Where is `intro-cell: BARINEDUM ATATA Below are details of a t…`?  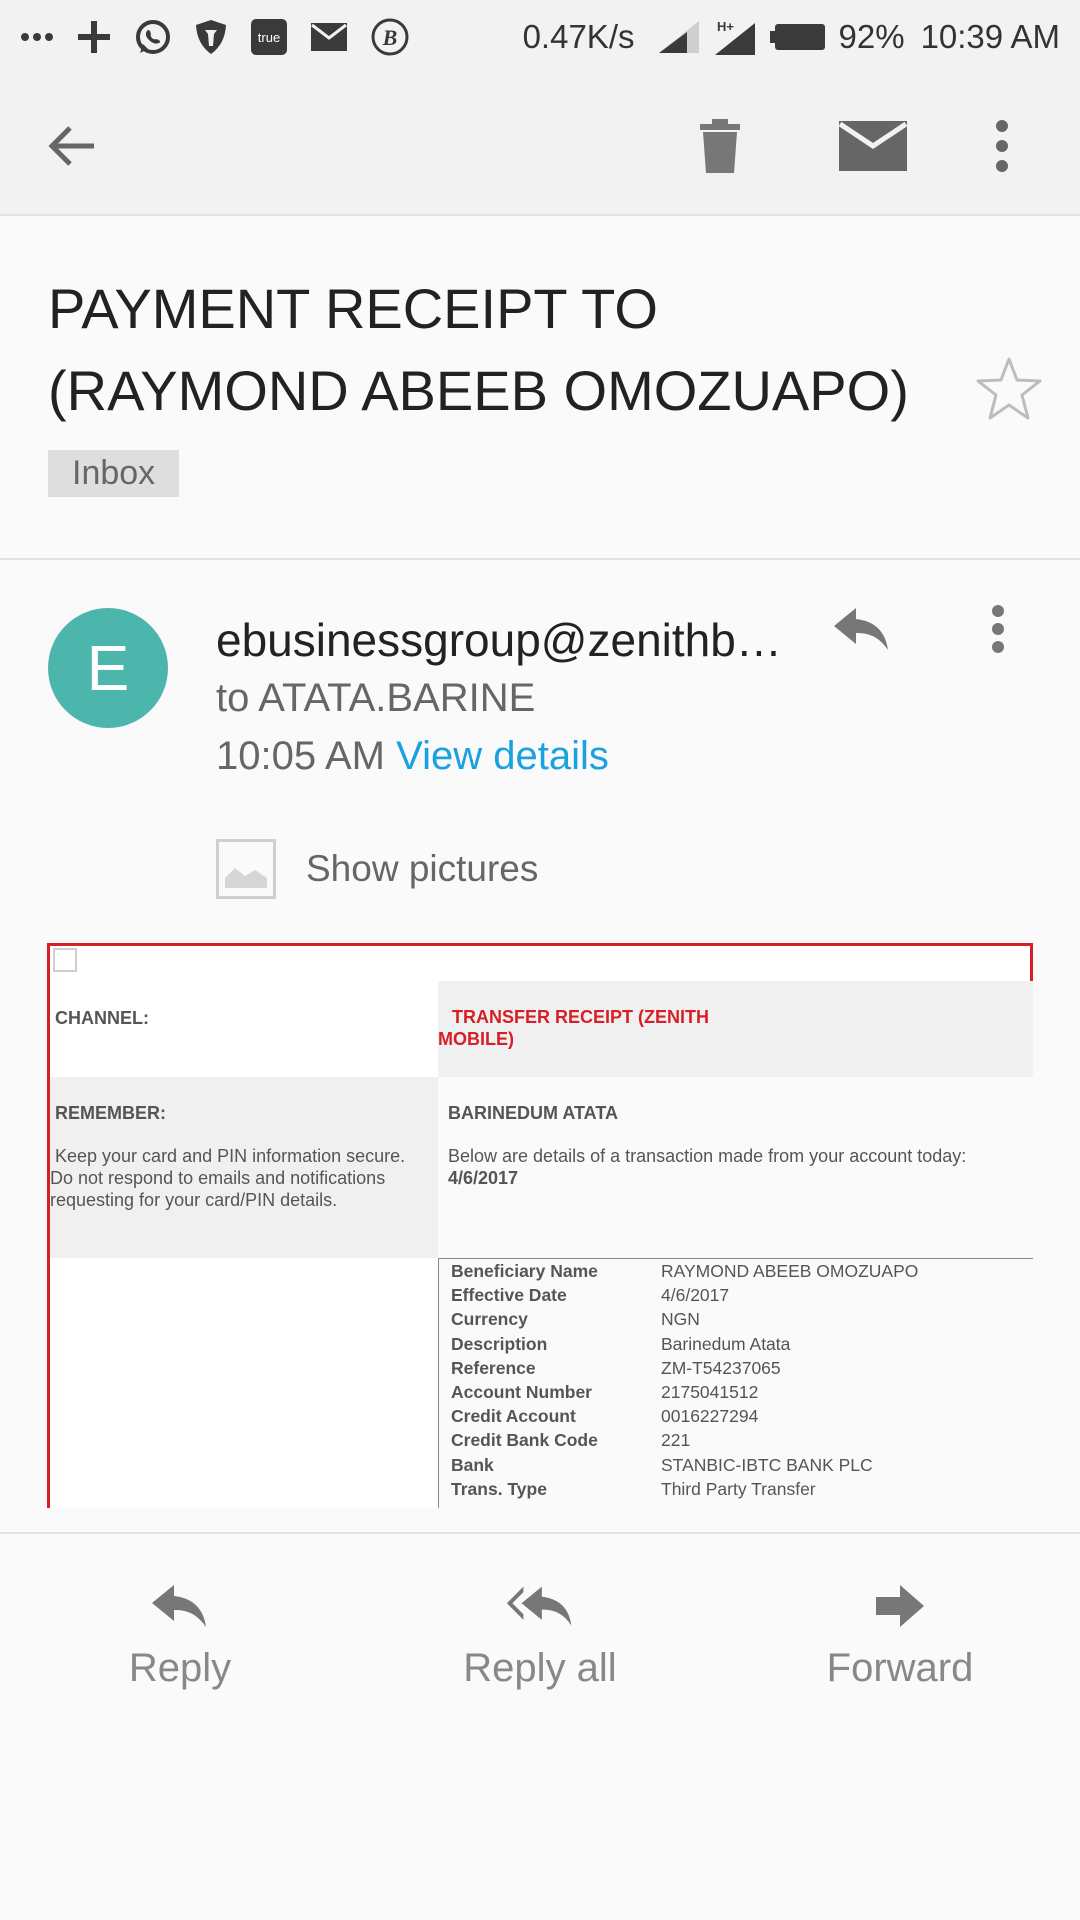
intro-cell: BARINEDUM ATATA Below are details of a t… is located at coordinates (735, 1167).